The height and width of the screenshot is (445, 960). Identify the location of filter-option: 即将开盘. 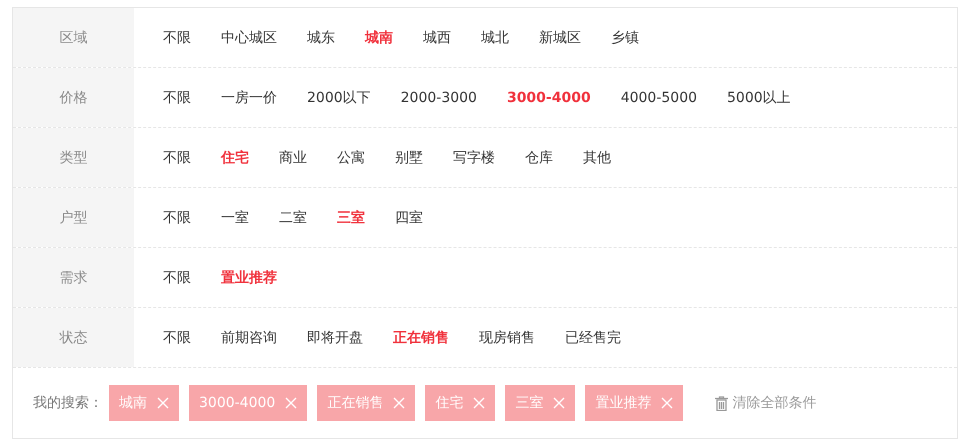
(335, 337).